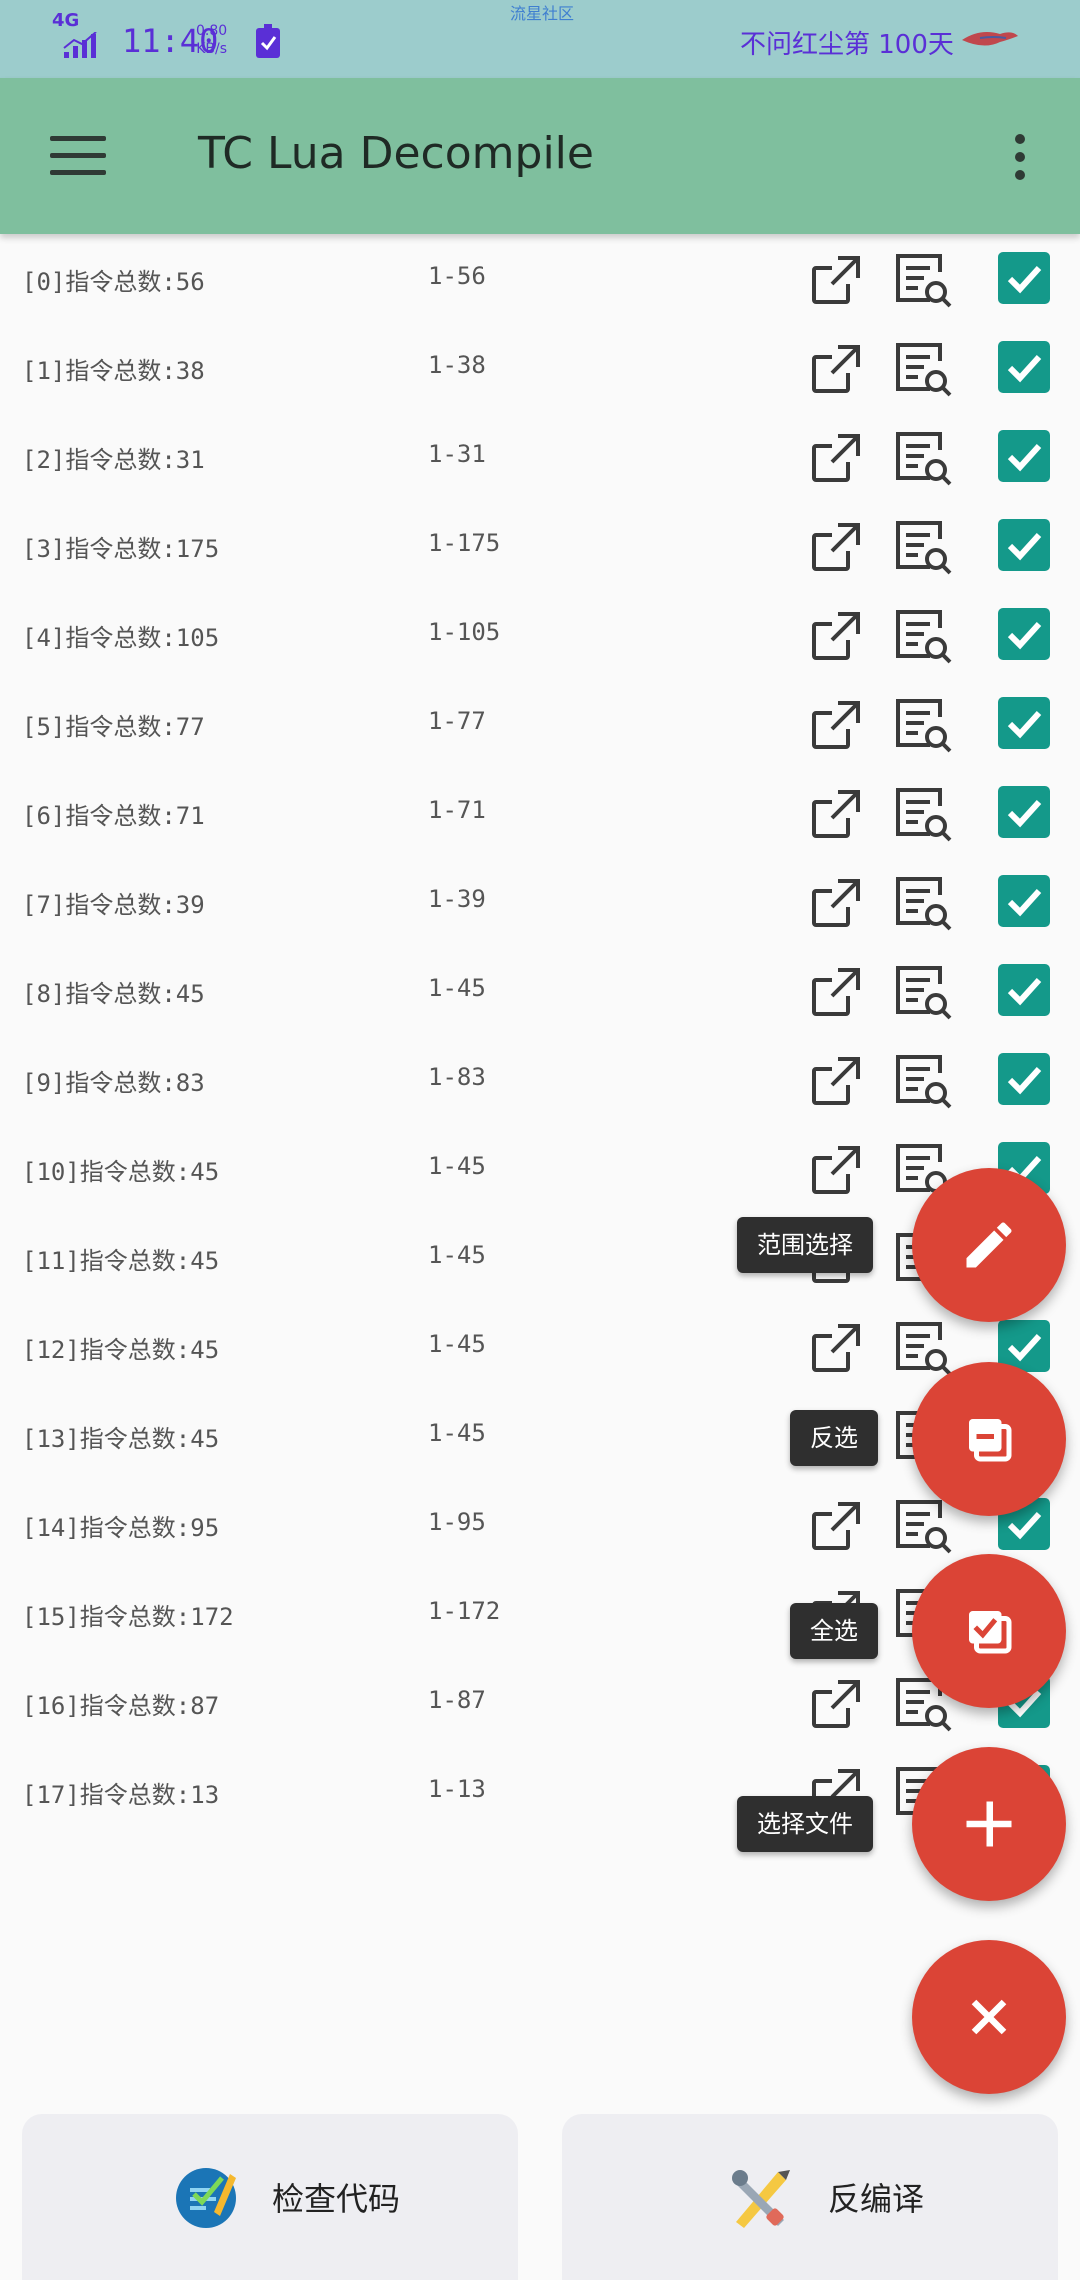 The height and width of the screenshot is (2280, 1080). Describe the element at coordinates (834, 1631) in the screenshot. I see `select-all-label: 全选` at that location.